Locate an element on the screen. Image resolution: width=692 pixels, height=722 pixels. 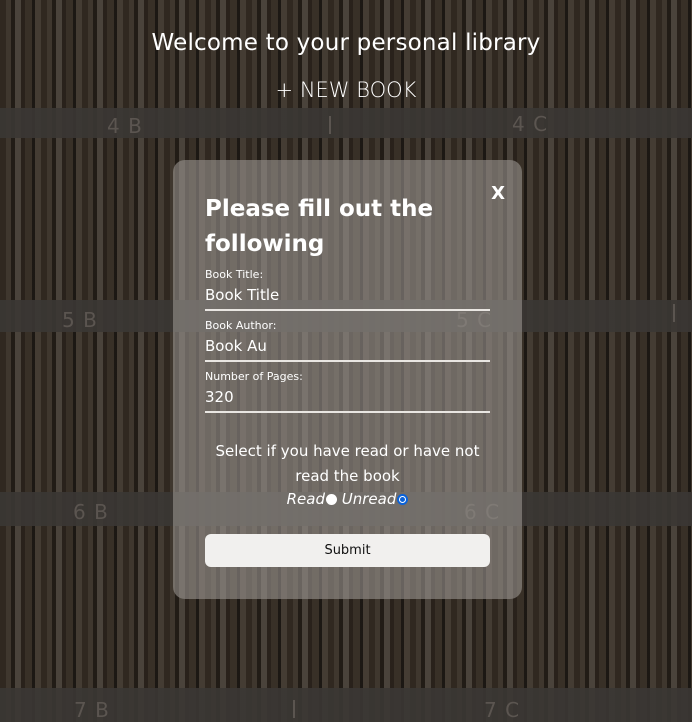
book-author-field: Book Author: is located at coordinates (347, 340).